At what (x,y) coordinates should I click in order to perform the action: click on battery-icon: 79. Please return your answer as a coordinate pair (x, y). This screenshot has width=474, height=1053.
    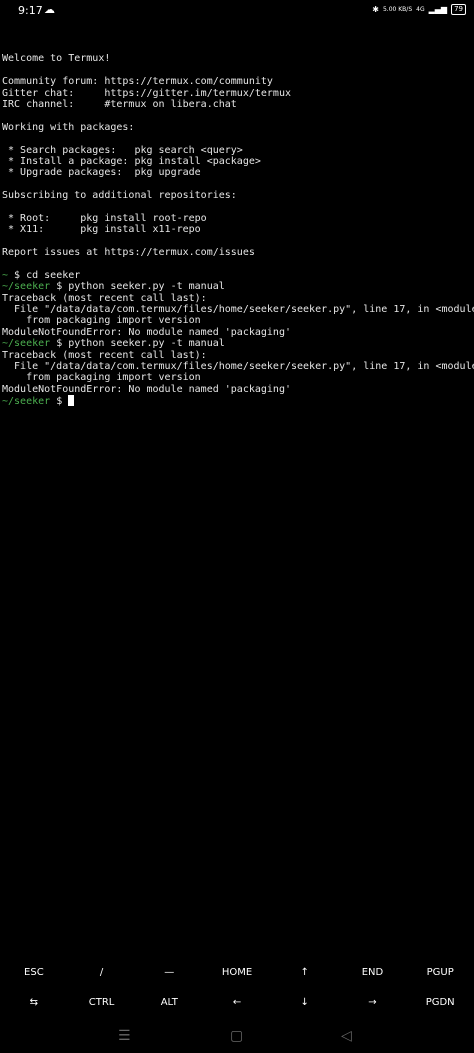
    Looking at the image, I should click on (458, 9).